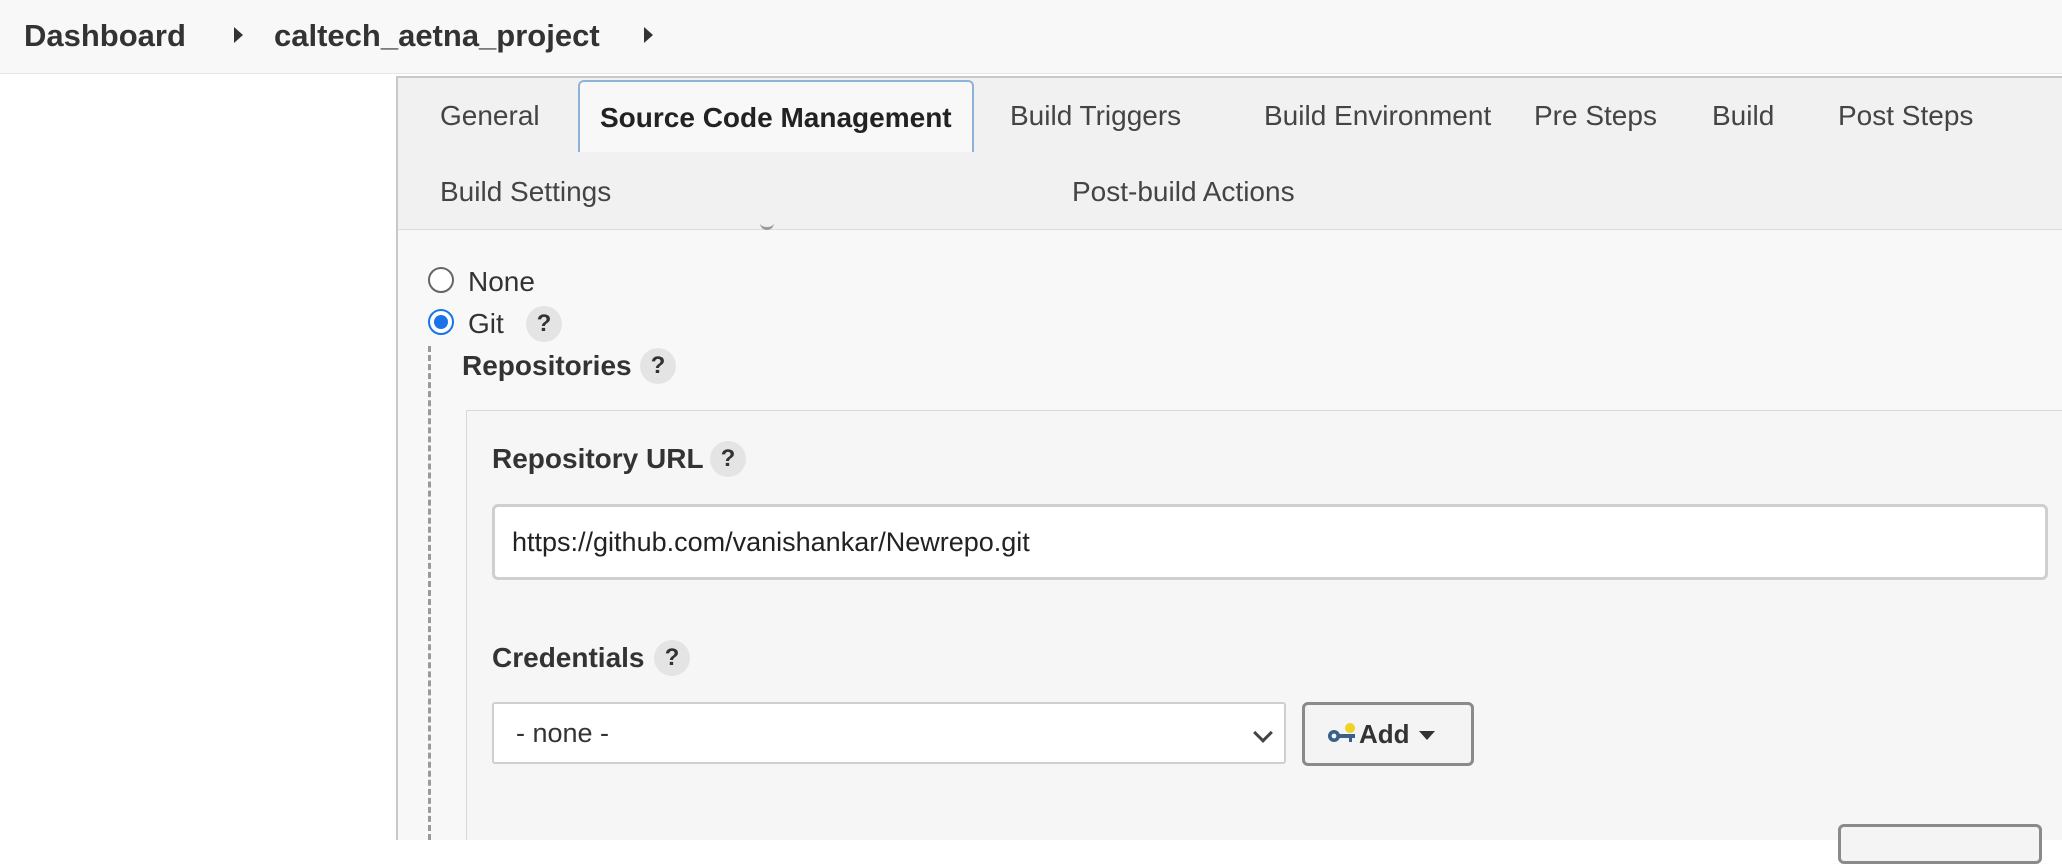 This screenshot has height=864, width=2062. What do you see at coordinates (105, 36) in the screenshot?
I see `breadcrumb-dashboard: Dashboard` at bounding box center [105, 36].